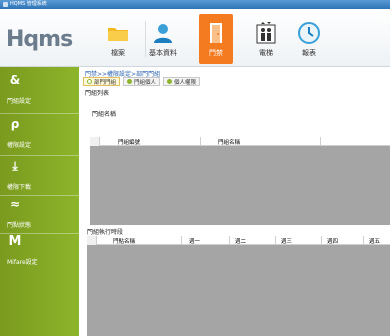 The width and height of the screenshot is (390, 336). What do you see at coordinates (309, 33) in the screenshot?
I see `clock-icon` at bounding box center [309, 33].